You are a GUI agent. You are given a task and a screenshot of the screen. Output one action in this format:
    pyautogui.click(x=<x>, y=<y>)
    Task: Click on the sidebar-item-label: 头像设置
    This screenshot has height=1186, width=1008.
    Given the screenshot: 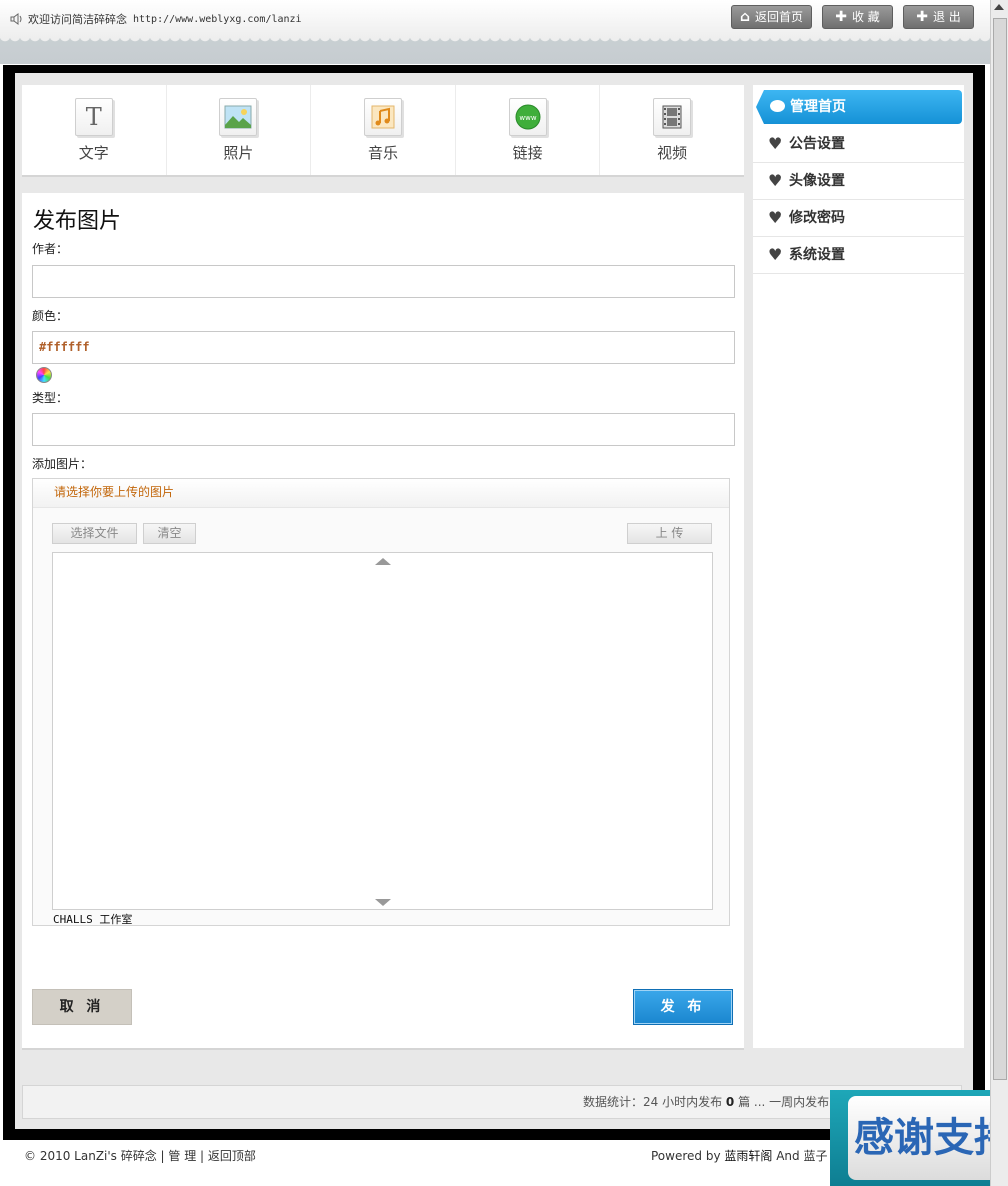 What is the action you would take?
    pyautogui.click(x=817, y=181)
    